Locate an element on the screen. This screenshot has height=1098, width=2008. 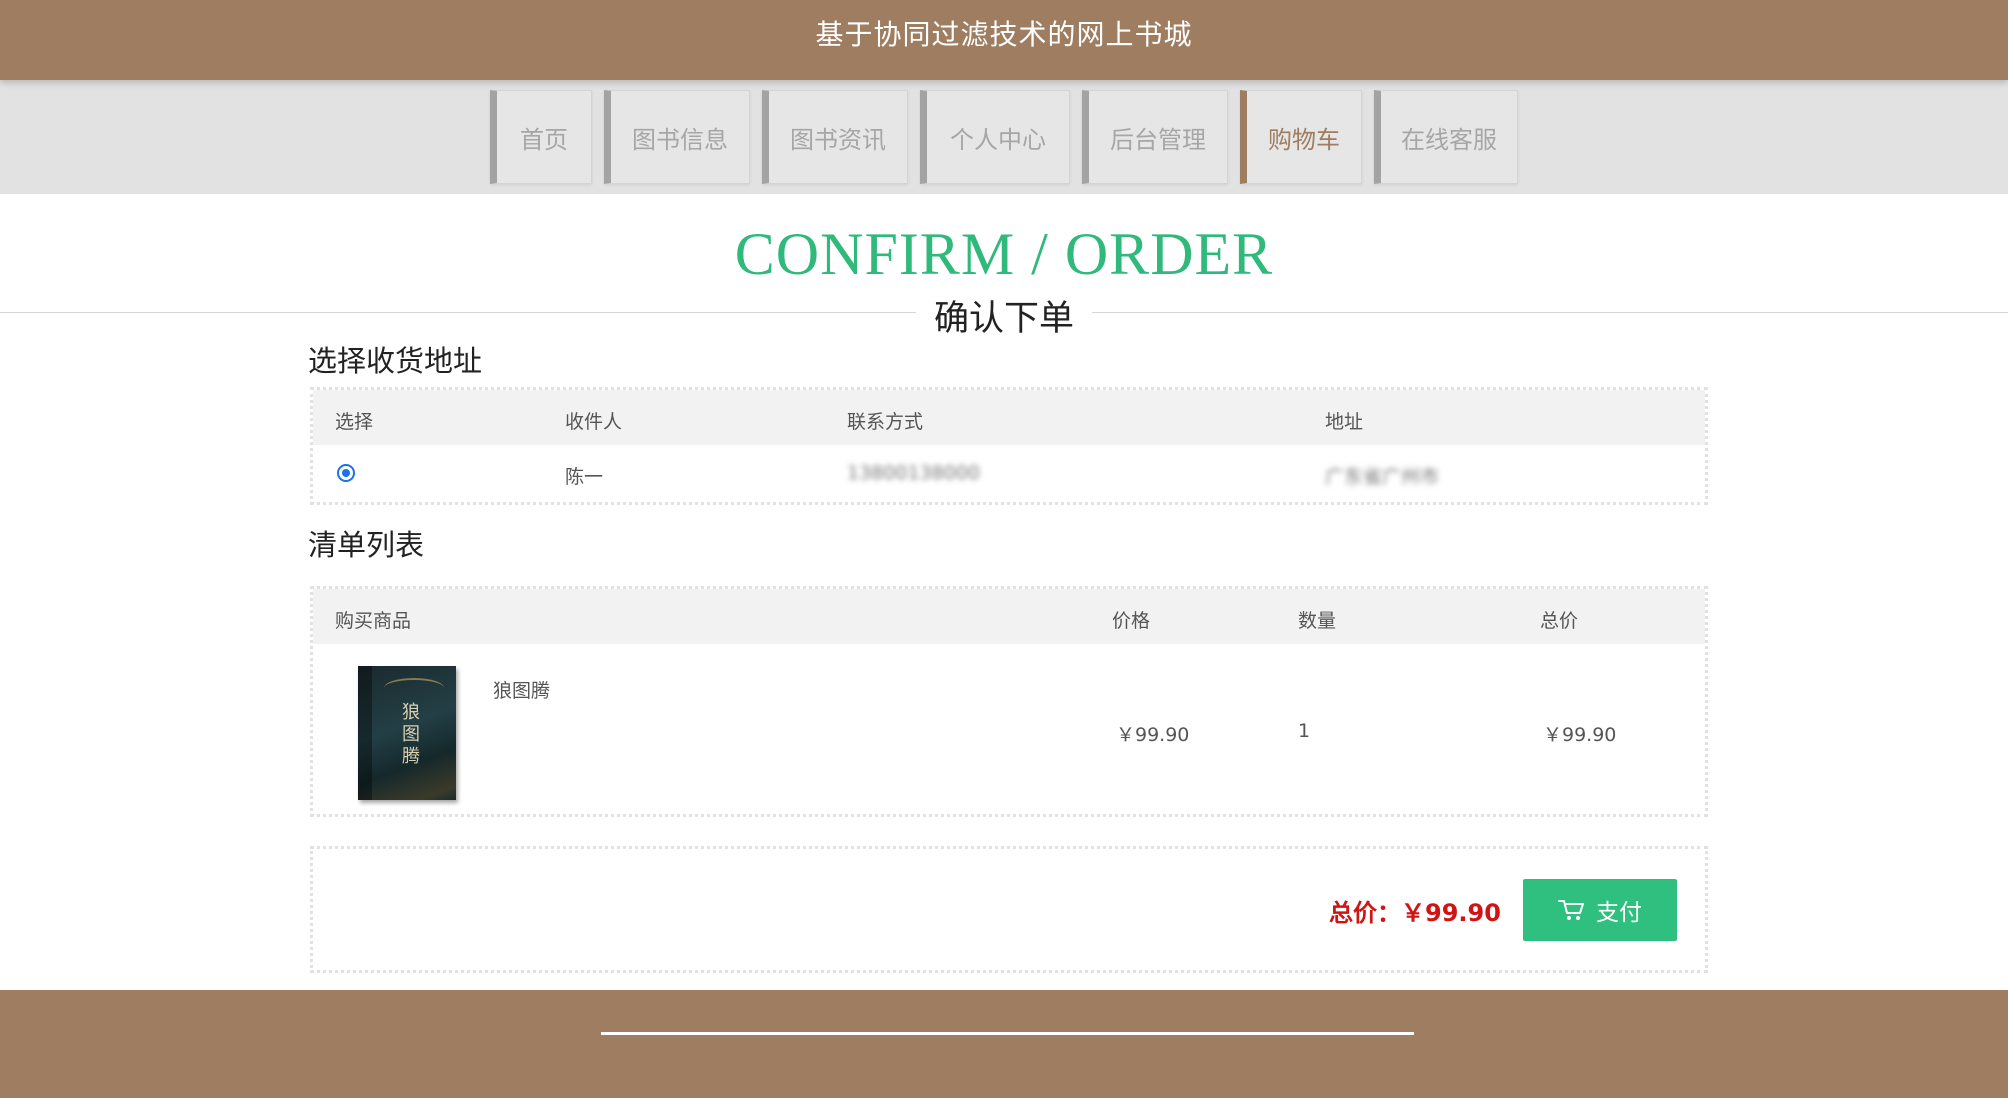
nav-item-label: 个人中心 is located at coordinates (998, 139).